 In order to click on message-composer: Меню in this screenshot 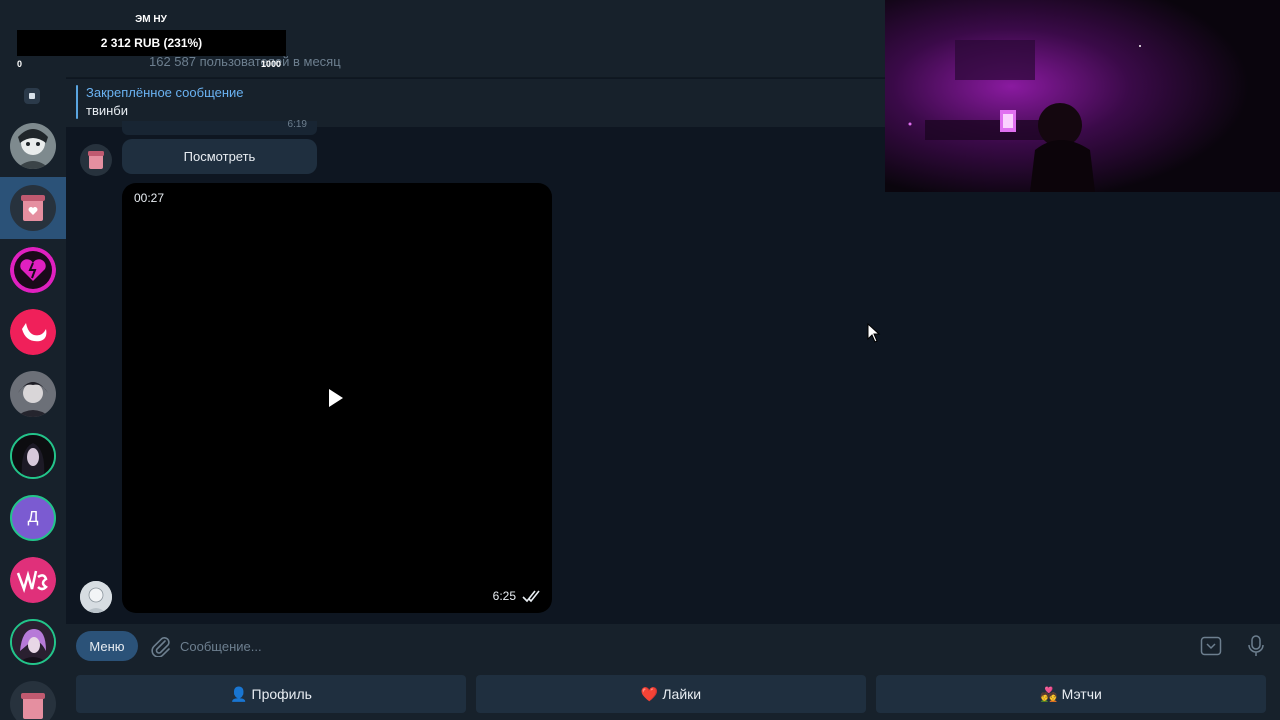, I will do `click(673, 646)`.